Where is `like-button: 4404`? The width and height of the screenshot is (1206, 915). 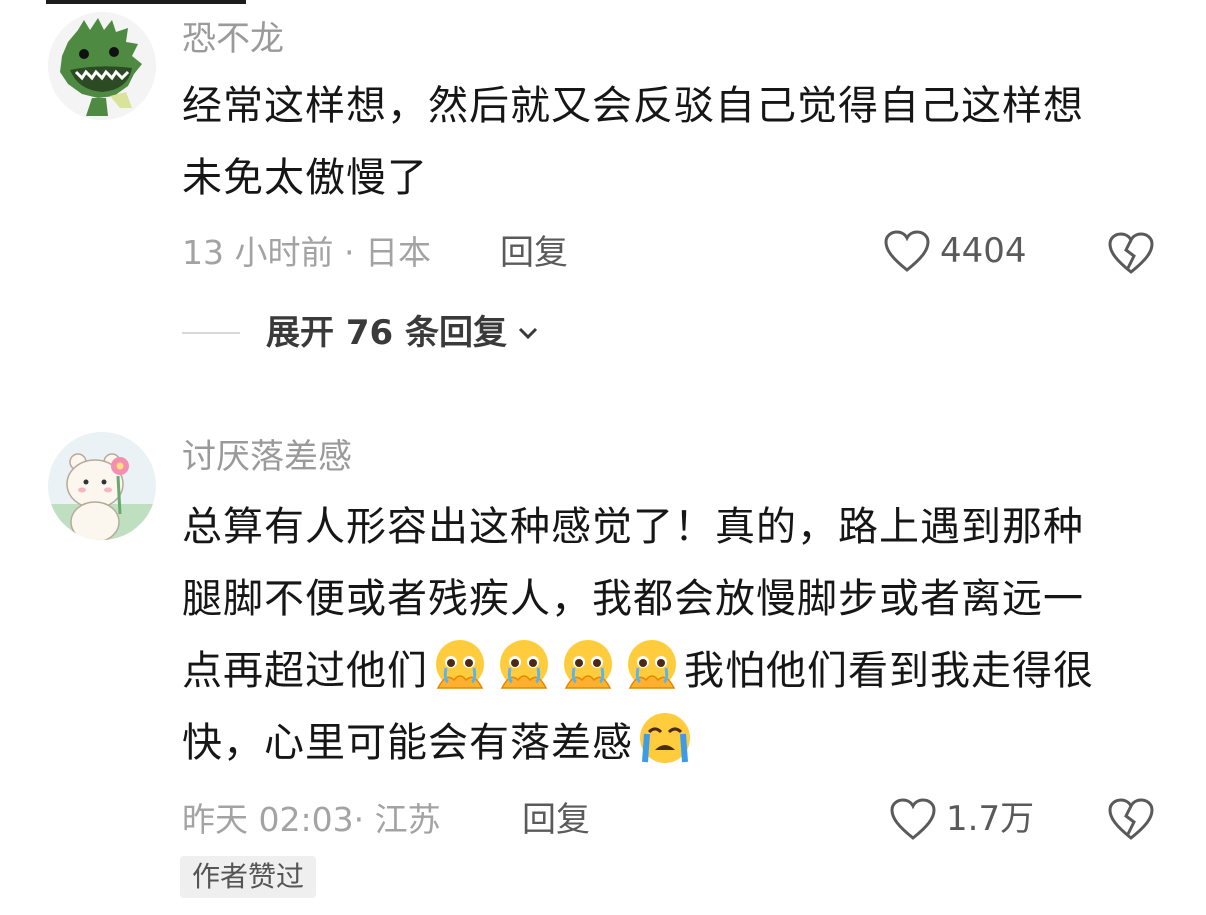 like-button: 4404 is located at coordinates (954, 251).